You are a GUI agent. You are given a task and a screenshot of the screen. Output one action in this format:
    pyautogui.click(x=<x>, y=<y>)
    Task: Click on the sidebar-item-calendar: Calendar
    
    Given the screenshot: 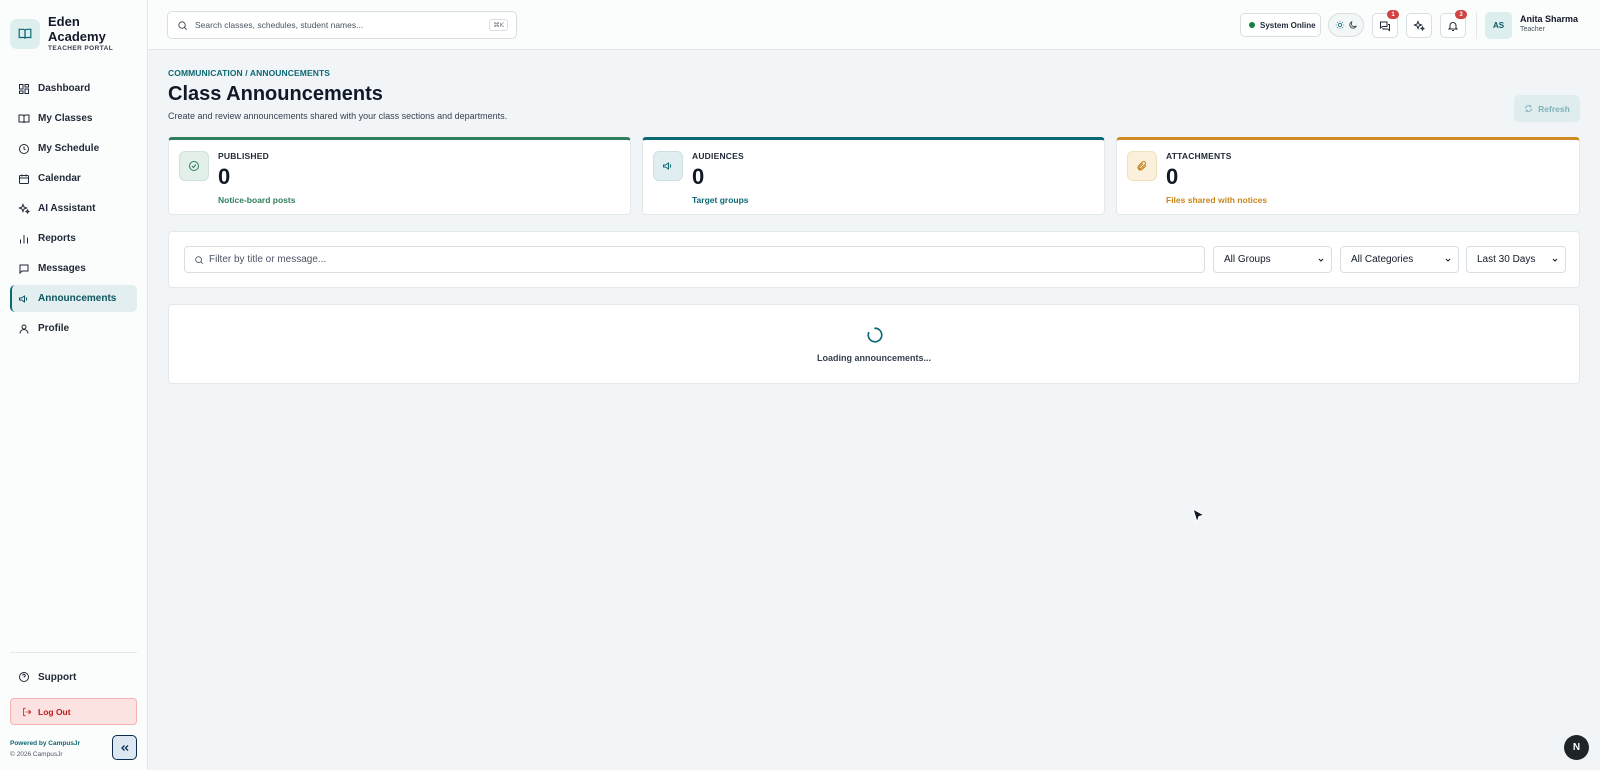 What is the action you would take?
    pyautogui.click(x=73, y=178)
    